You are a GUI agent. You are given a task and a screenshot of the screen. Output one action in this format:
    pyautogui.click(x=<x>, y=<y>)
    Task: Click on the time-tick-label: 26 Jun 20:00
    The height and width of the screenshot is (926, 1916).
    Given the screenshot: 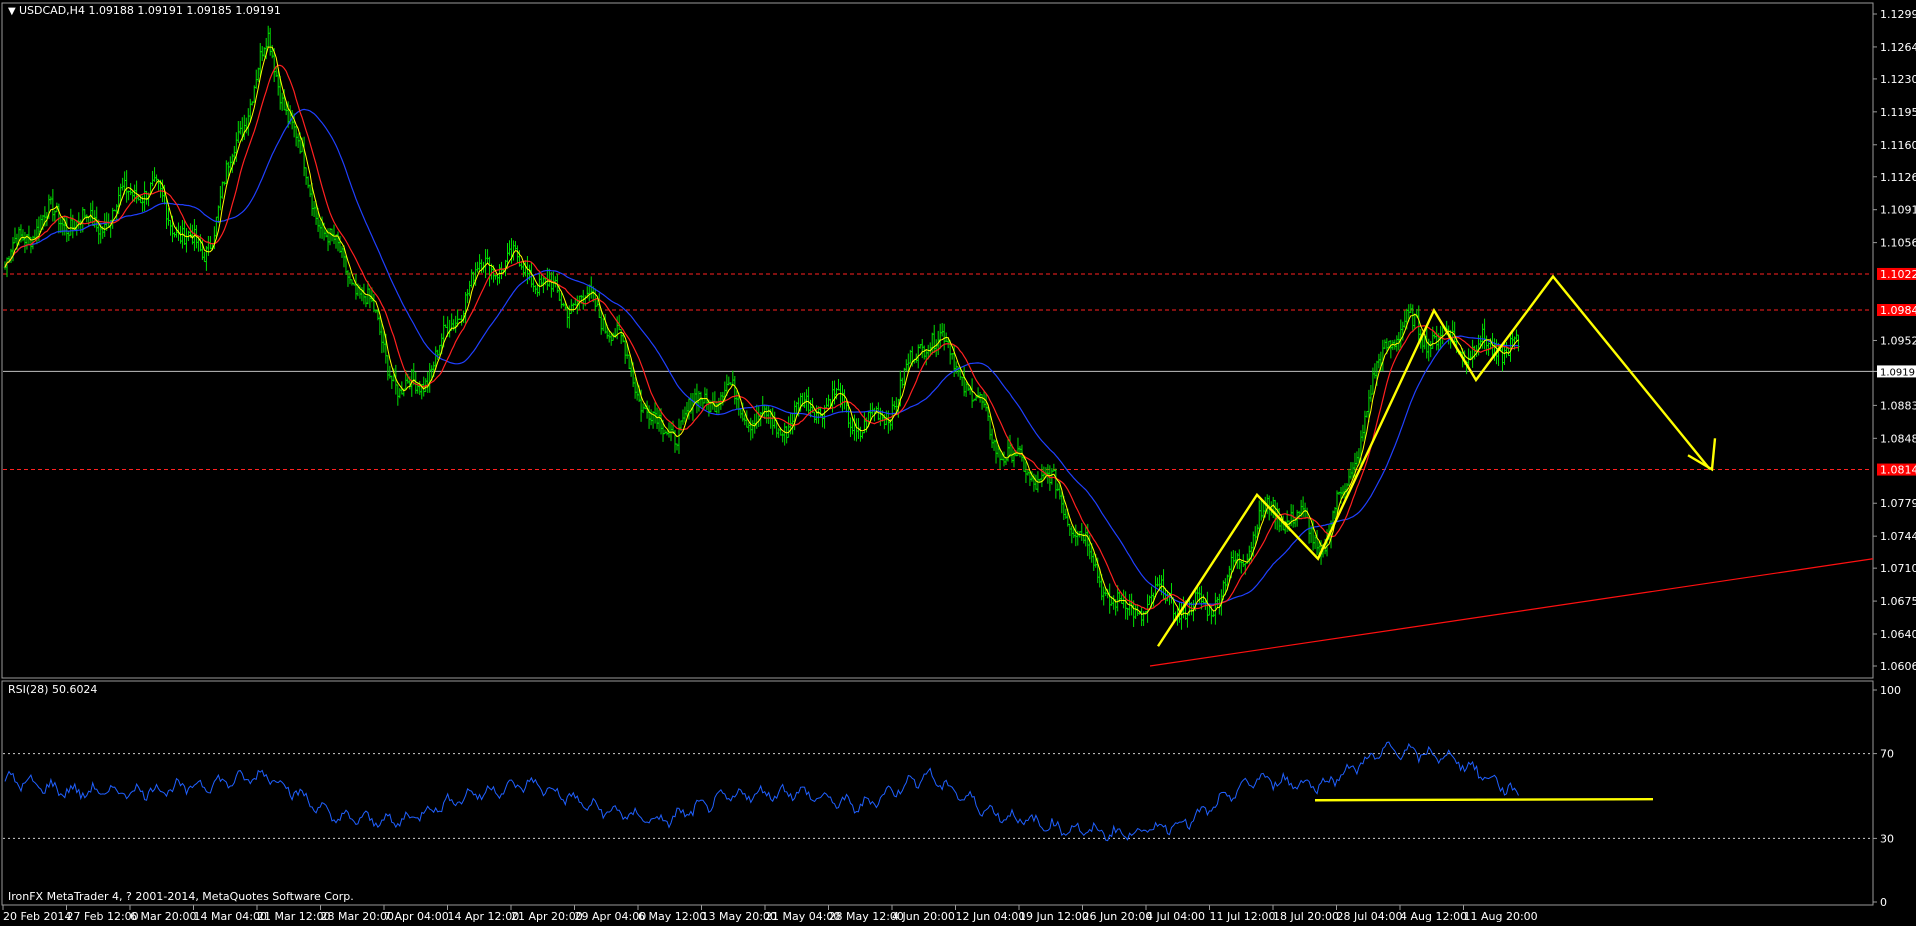 What is the action you would take?
    pyautogui.click(x=1118, y=916)
    